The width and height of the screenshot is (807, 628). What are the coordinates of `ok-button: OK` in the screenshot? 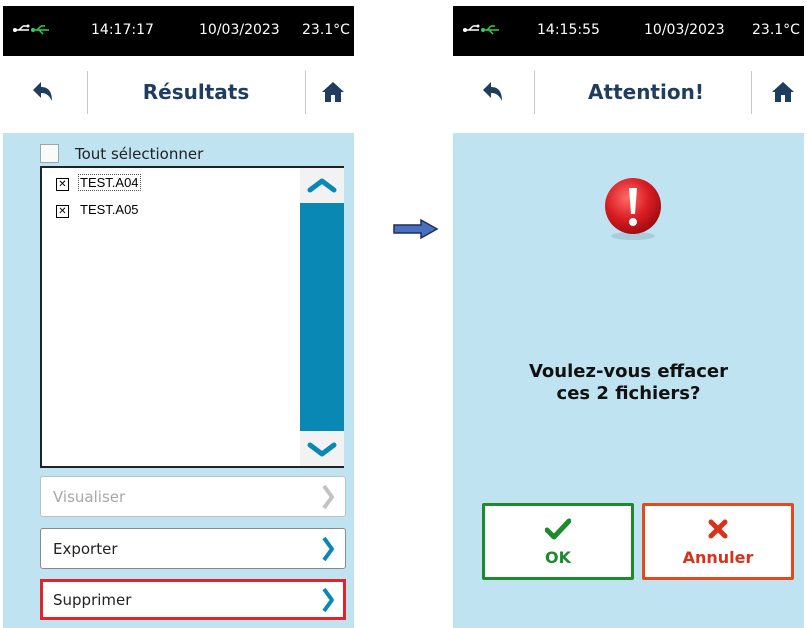 It's located at (558, 541).